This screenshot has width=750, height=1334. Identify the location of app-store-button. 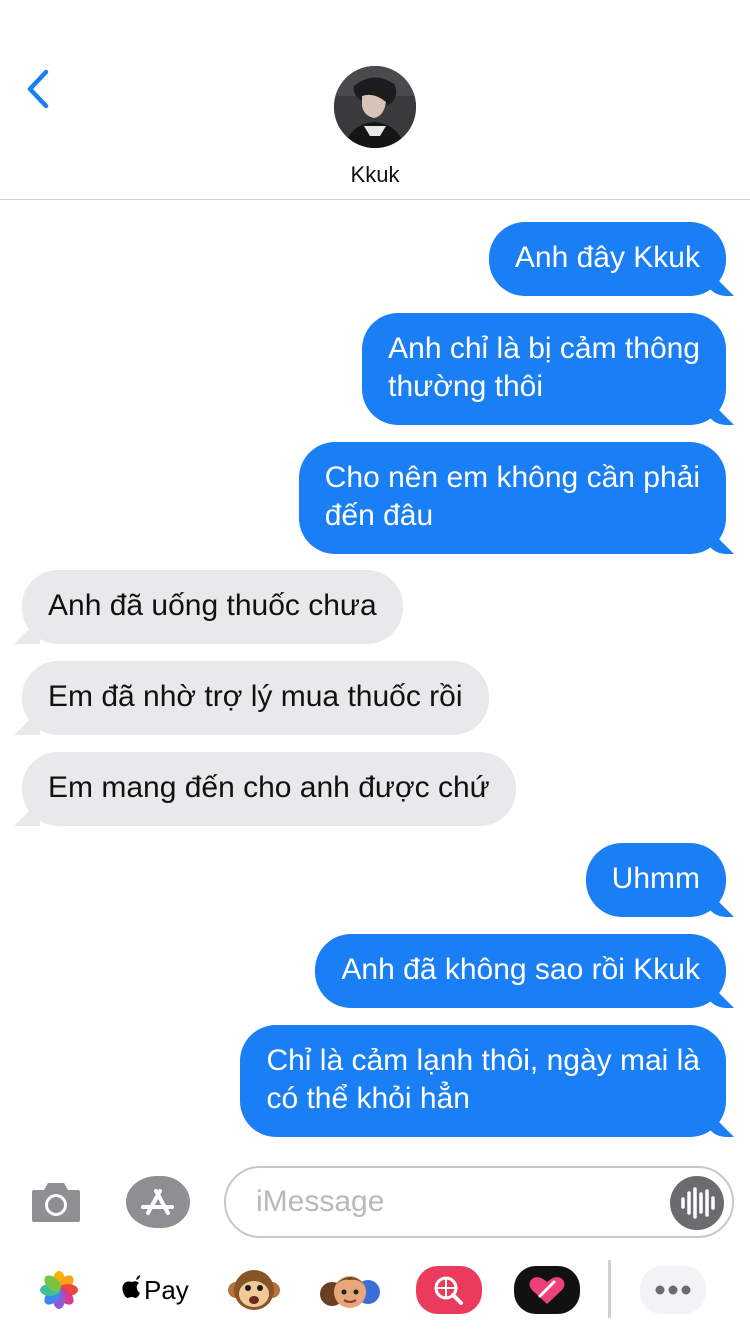
(158, 1202).